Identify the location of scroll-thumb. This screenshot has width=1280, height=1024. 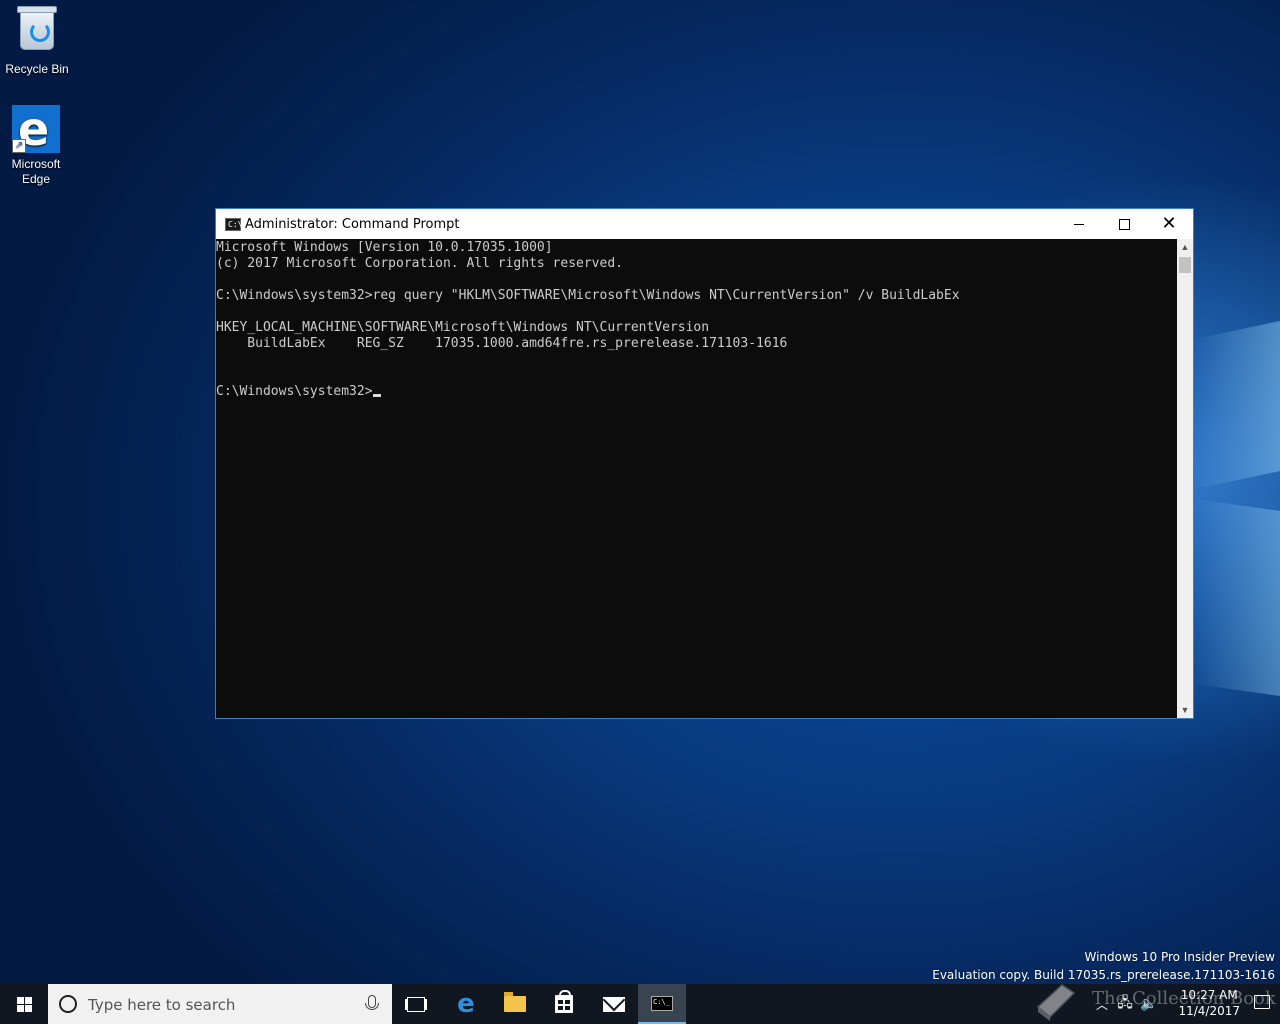
(1185, 265).